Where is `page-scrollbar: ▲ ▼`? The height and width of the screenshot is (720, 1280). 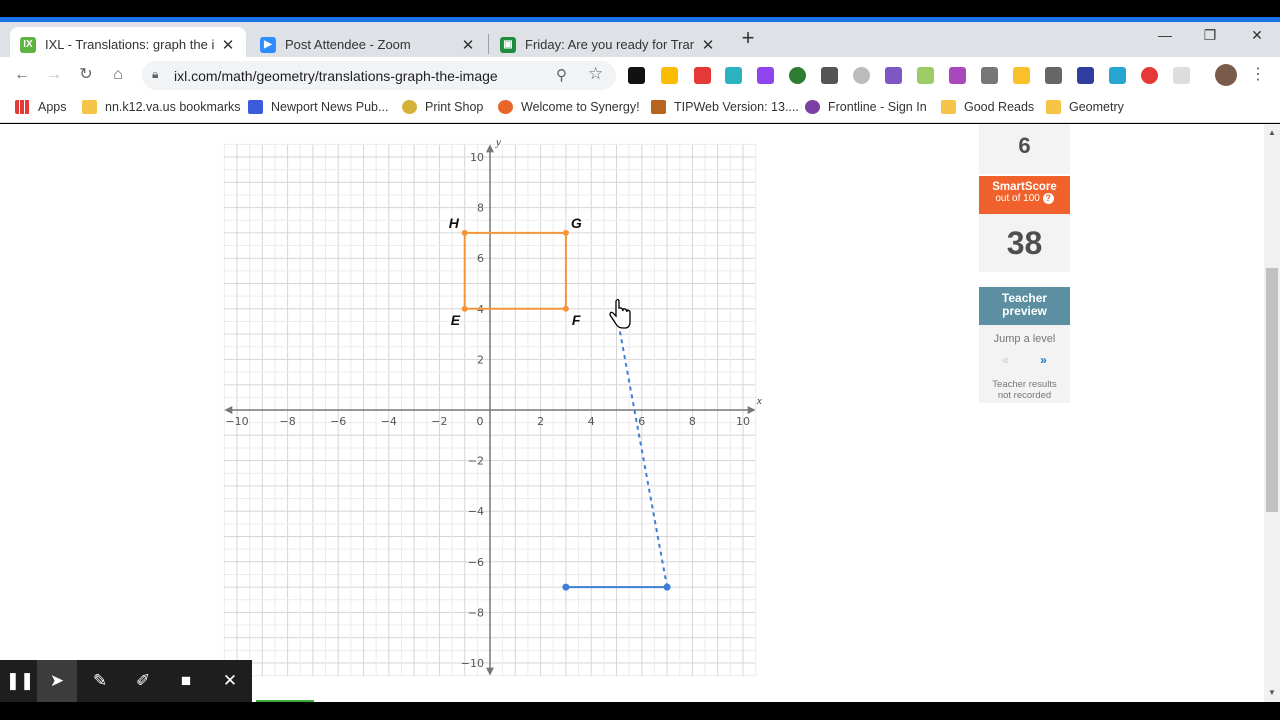
page-scrollbar: ▲ ▼ is located at coordinates (1272, 413).